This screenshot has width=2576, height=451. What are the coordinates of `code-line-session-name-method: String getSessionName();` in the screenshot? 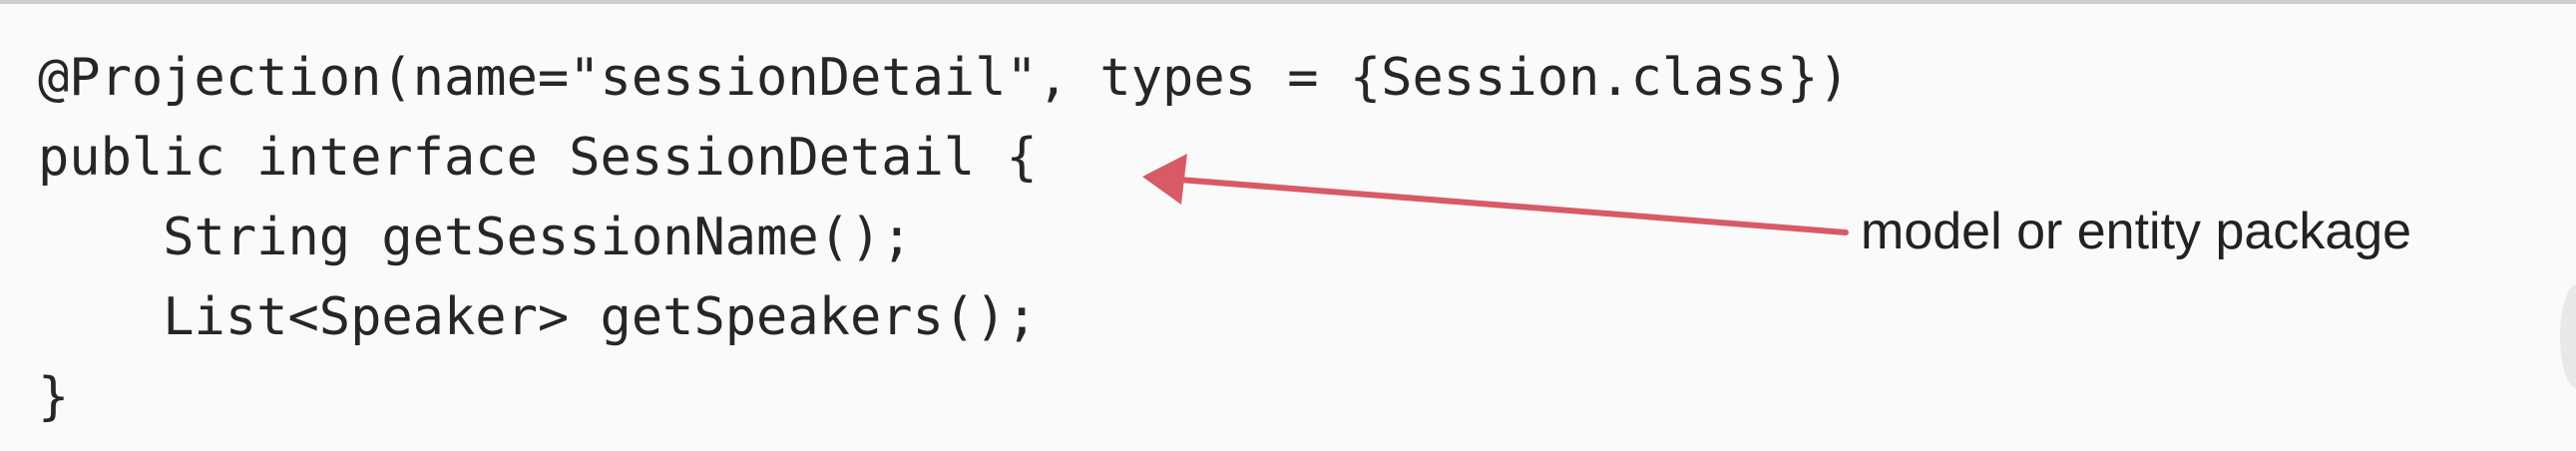 It's located at (475, 238).